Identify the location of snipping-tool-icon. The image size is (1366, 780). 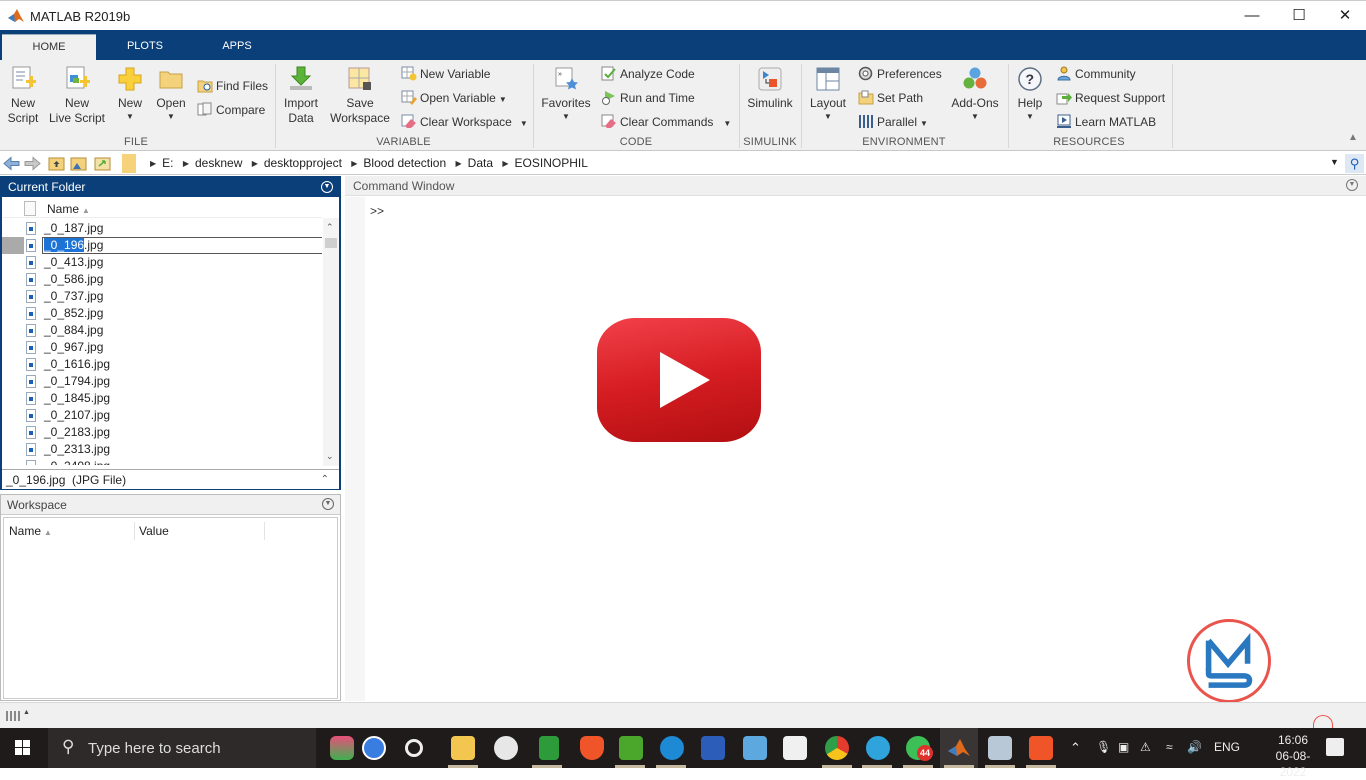
(506, 748).